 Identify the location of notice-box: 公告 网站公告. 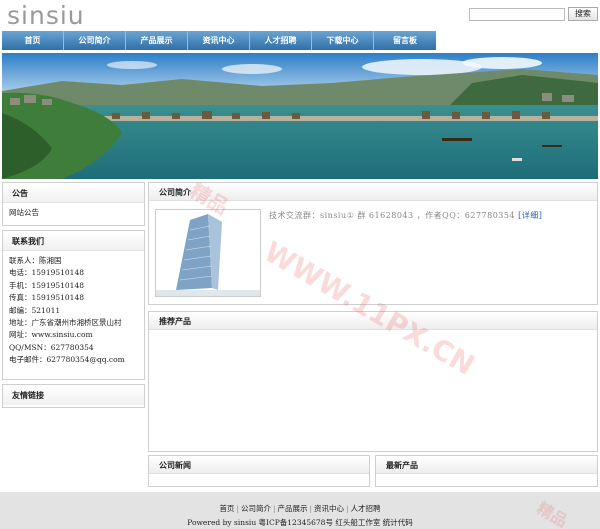
(73, 204).